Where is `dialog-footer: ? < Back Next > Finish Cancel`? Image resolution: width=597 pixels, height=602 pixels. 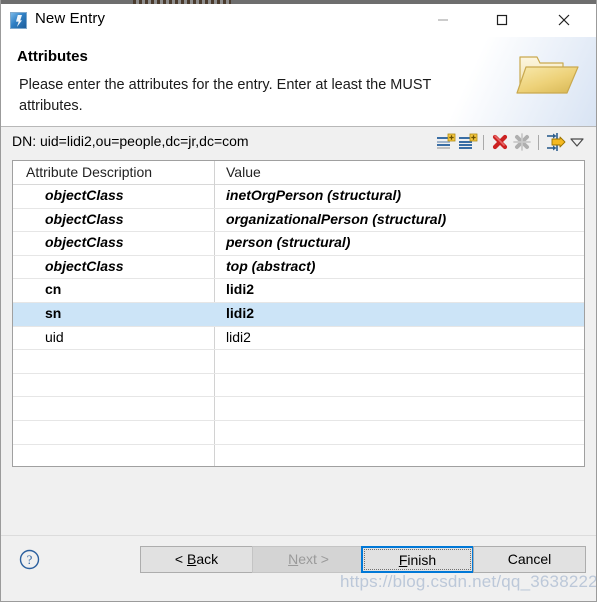 dialog-footer: ? < Back Next > Finish Cancel is located at coordinates (298, 568).